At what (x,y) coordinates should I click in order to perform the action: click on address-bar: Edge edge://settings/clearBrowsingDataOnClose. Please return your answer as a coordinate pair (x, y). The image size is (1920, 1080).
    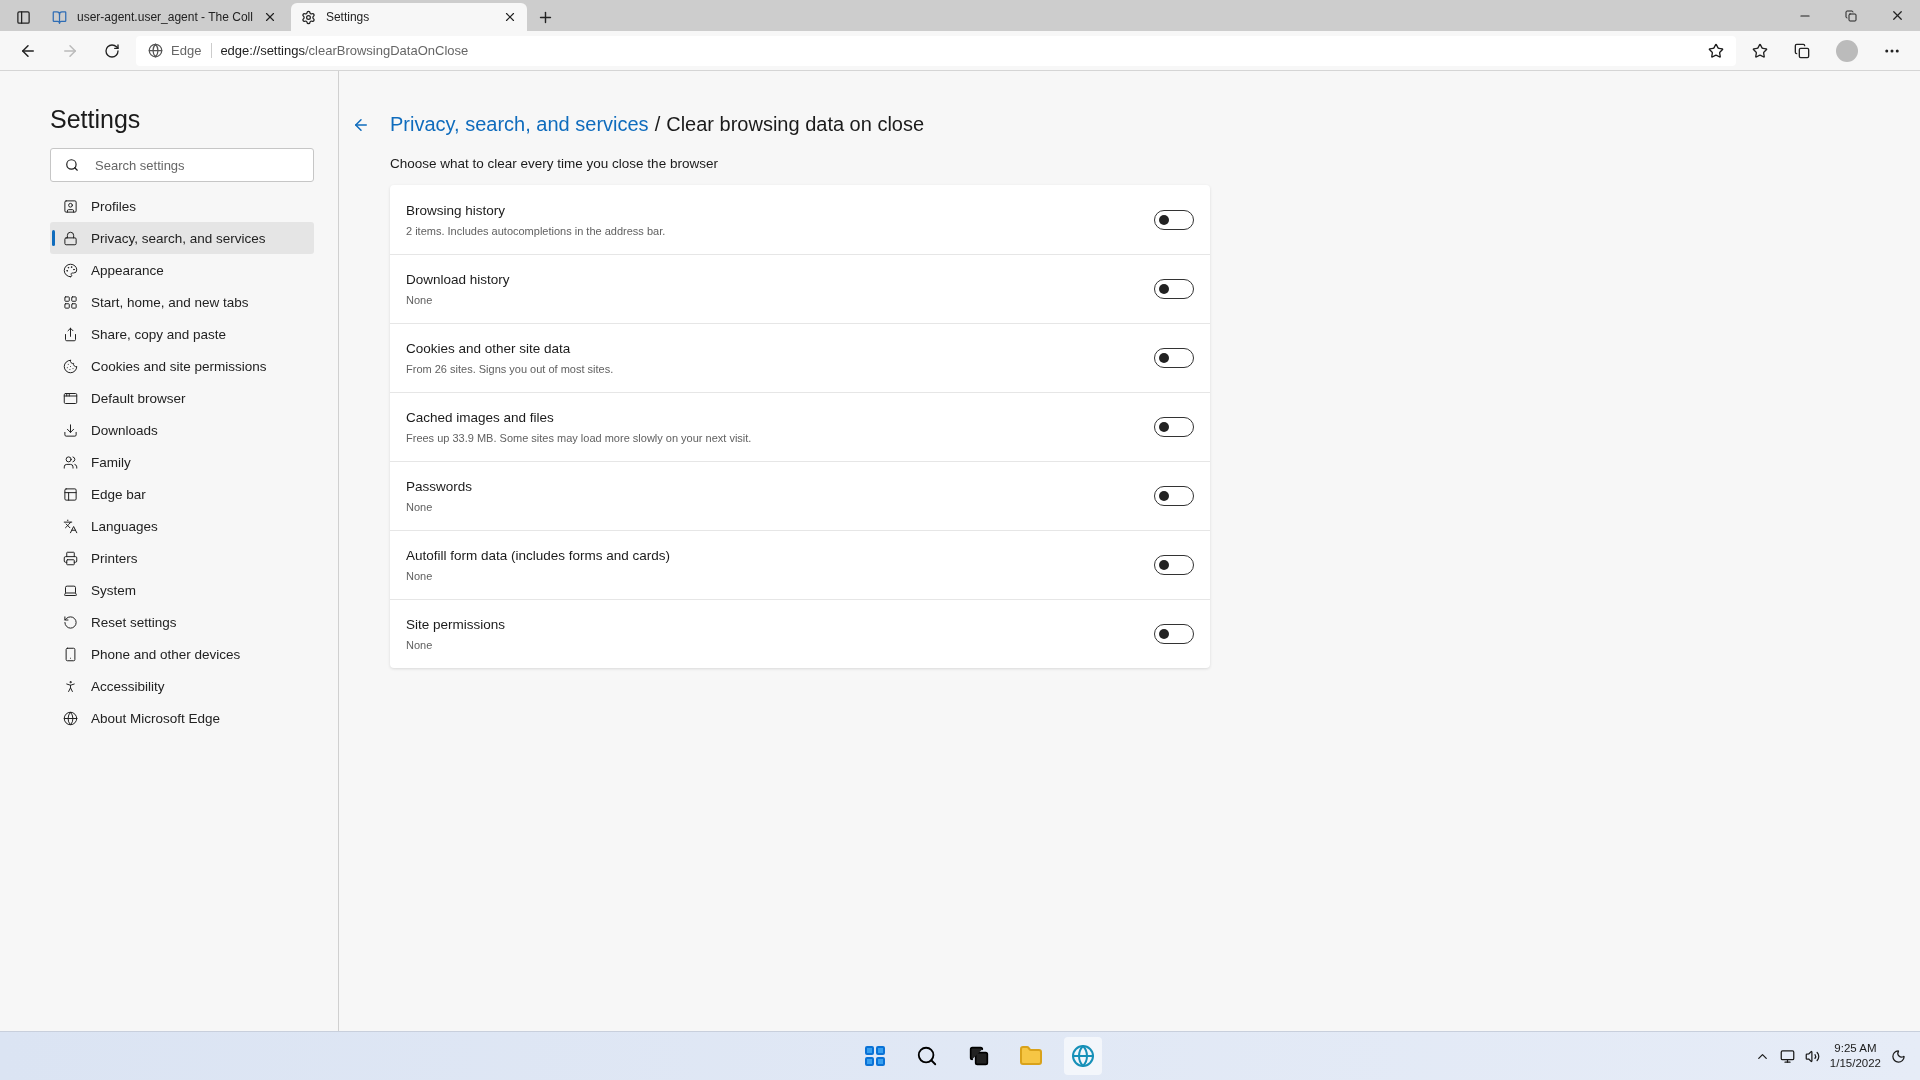
    Looking at the image, I should click on (936, 50).